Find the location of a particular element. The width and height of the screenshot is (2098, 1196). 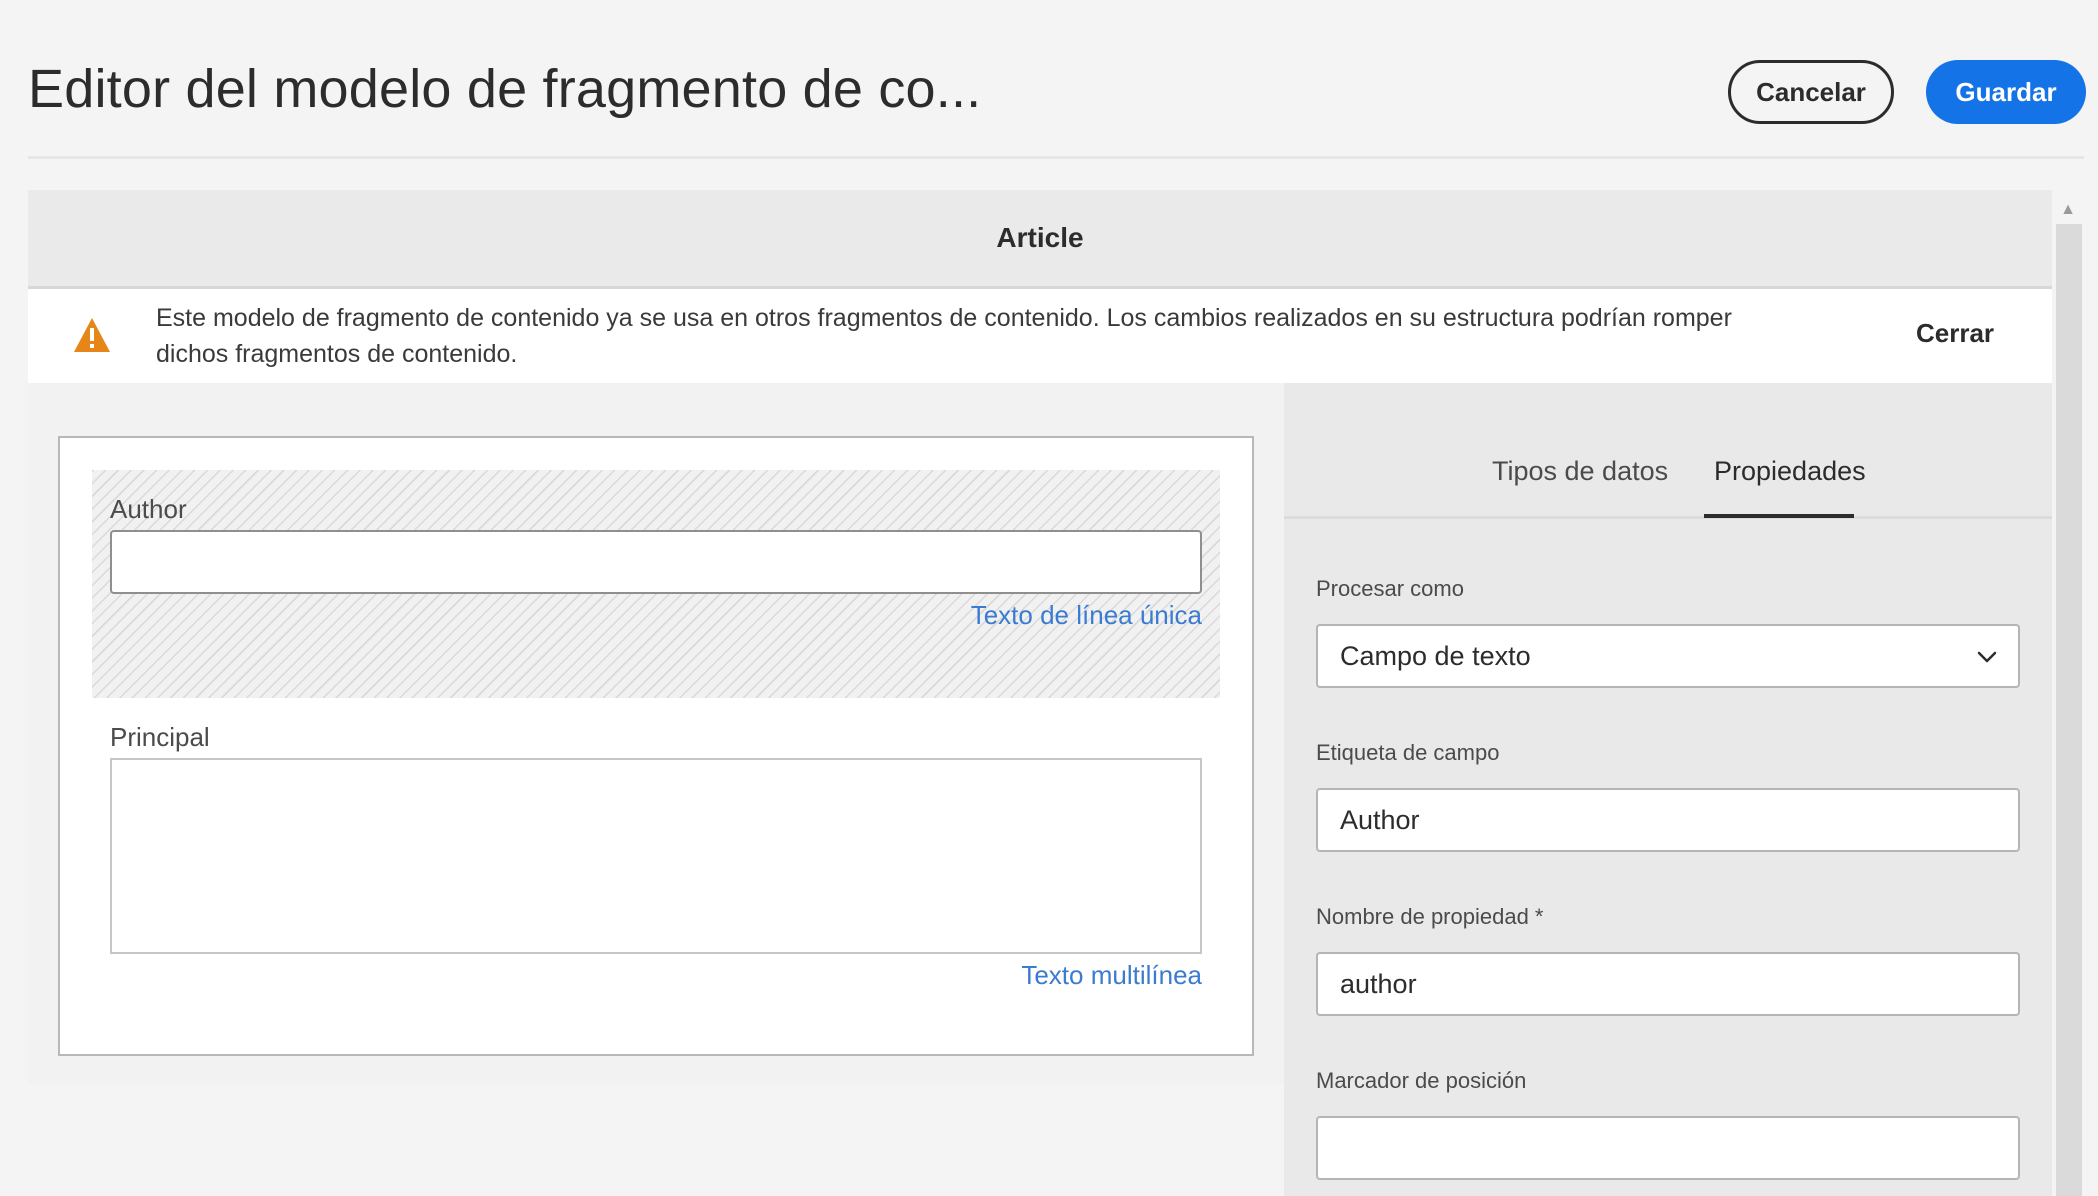

cancel-button: Cancelar is located at coordinates (1811, 92).